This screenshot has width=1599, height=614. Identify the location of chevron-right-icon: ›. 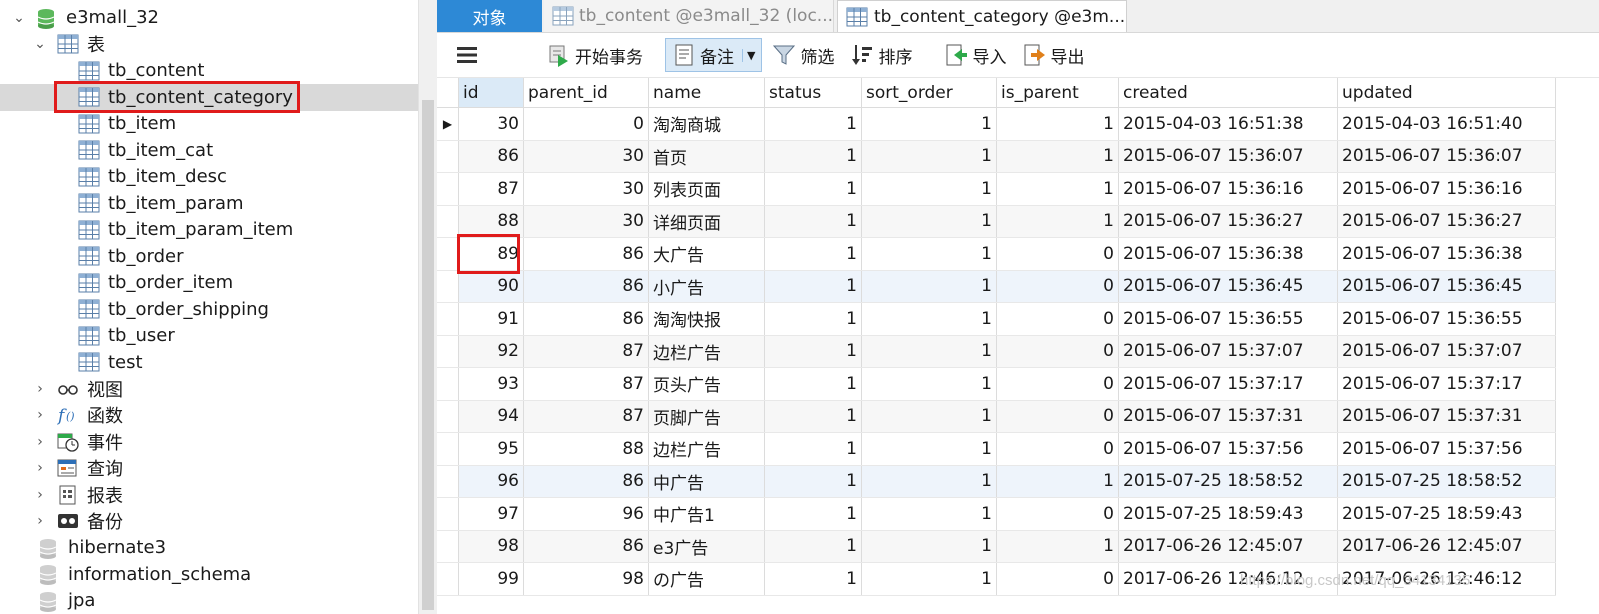
(40, 495).